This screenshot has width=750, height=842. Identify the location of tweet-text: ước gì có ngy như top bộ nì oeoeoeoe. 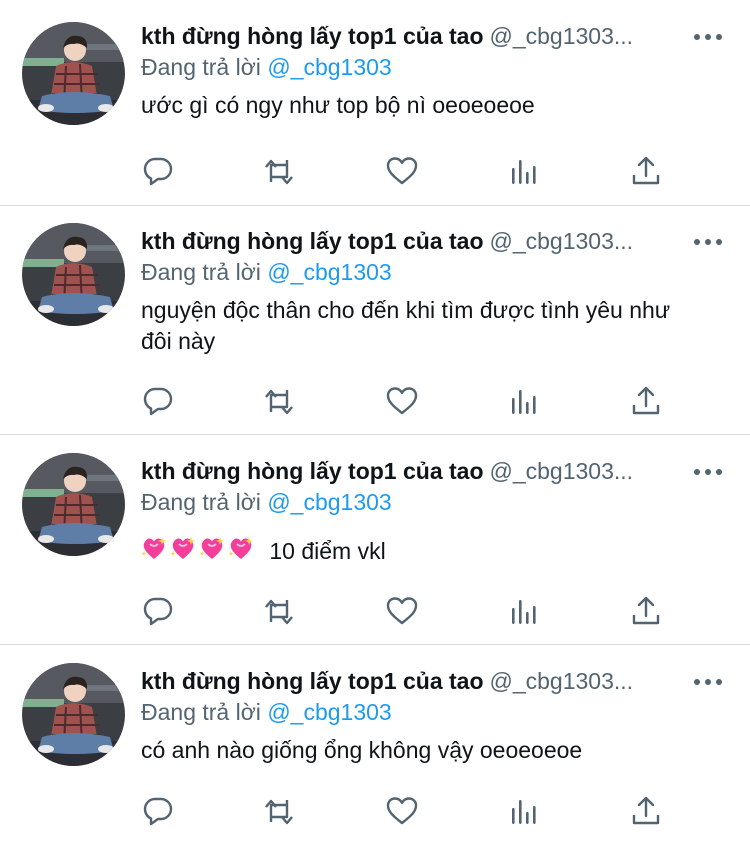
(338, 105).